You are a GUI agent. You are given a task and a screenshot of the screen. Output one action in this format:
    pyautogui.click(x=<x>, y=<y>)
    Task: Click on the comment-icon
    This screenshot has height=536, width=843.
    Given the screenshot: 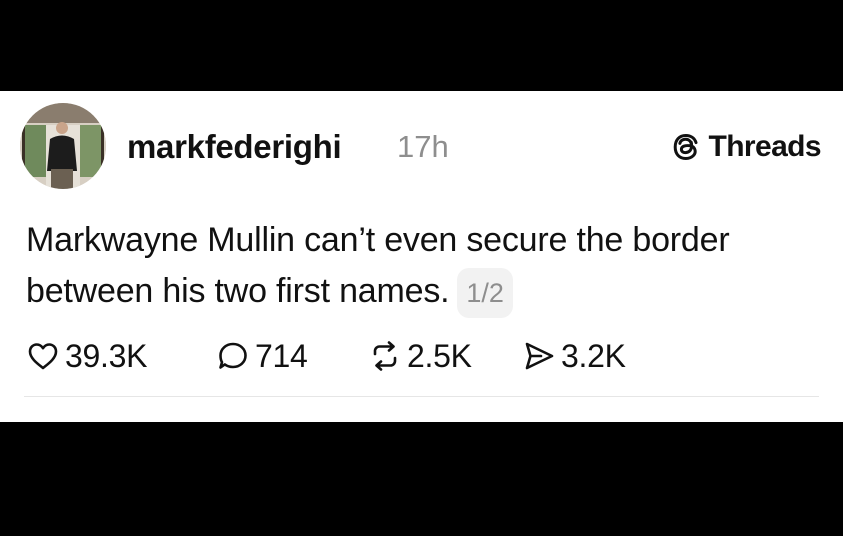 What is the action you would take?
    pyautogui.click(x=233, y=356)
    